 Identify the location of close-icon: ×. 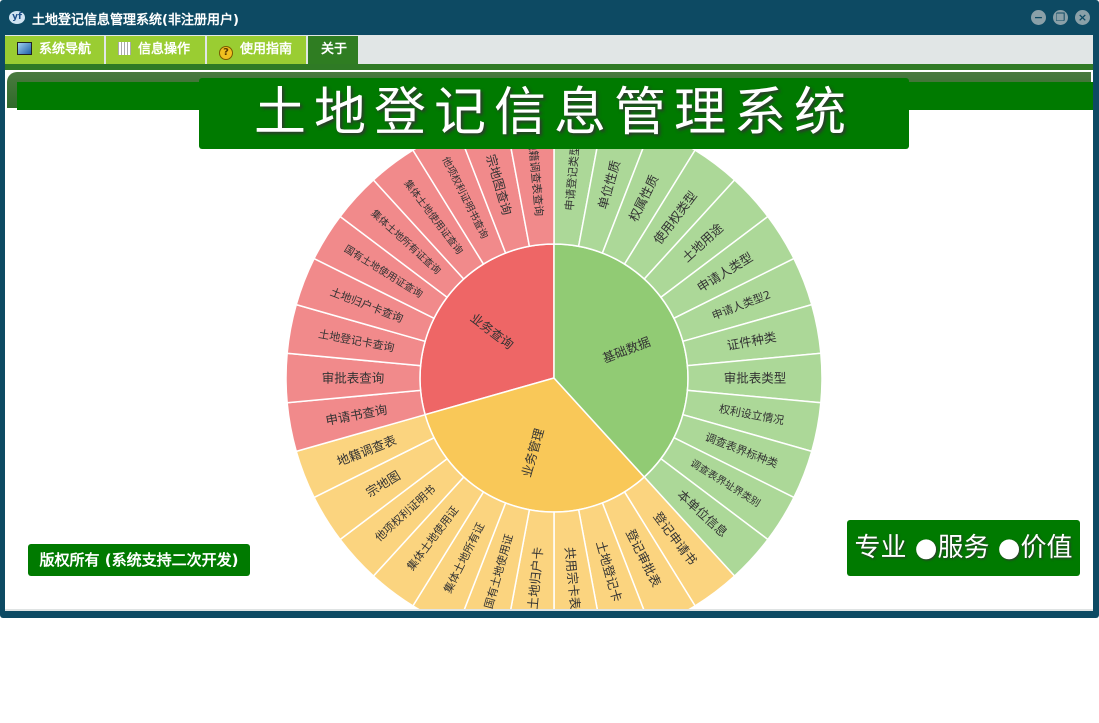
(1082, 17).